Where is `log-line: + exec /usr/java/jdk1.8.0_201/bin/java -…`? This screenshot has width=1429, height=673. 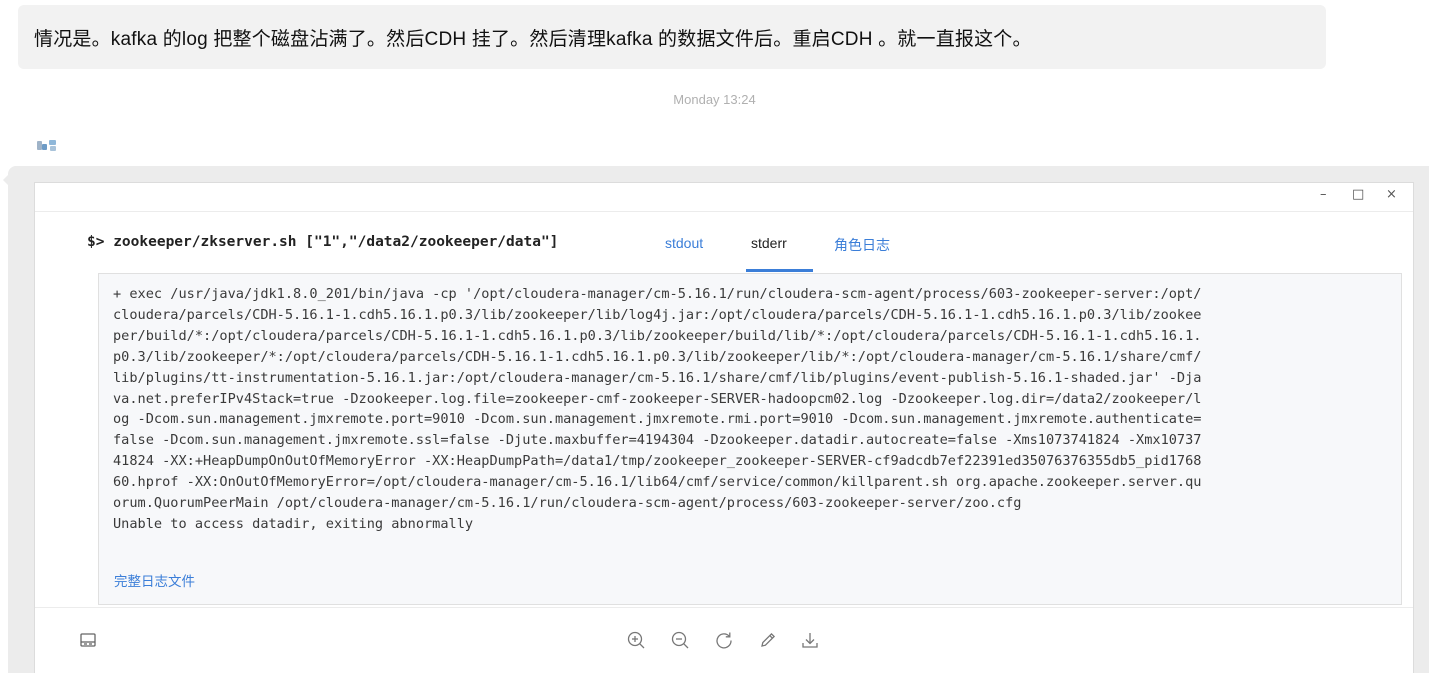
log-line: + exec /usr/java/jdk1.8.0_201/bin/java -… is located at coordinates (657, 294).